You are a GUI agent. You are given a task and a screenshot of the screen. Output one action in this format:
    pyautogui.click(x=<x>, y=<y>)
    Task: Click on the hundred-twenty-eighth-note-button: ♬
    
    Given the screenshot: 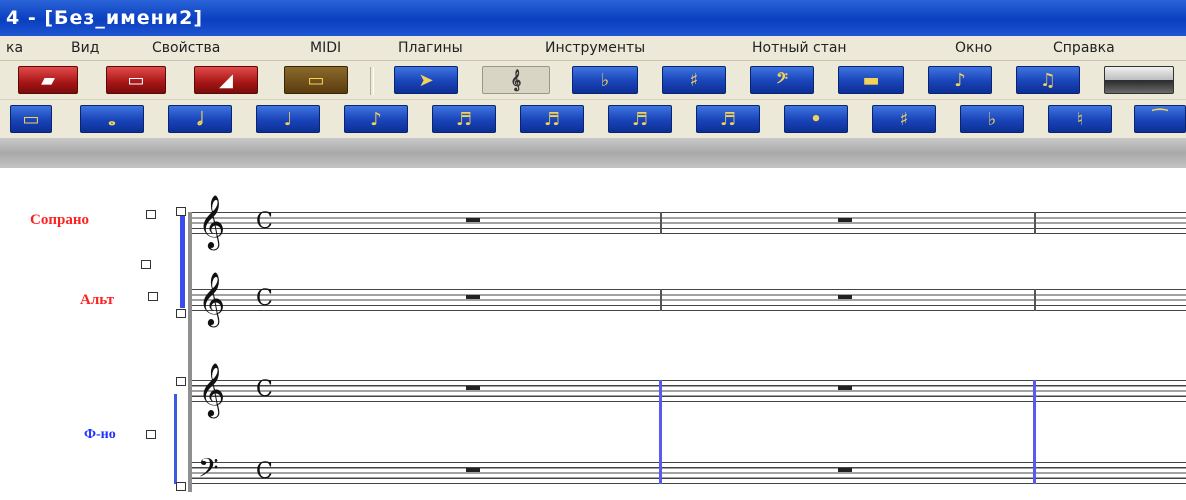 What is the action you would take?
    pyautogui.click(x=728, y=119)
    